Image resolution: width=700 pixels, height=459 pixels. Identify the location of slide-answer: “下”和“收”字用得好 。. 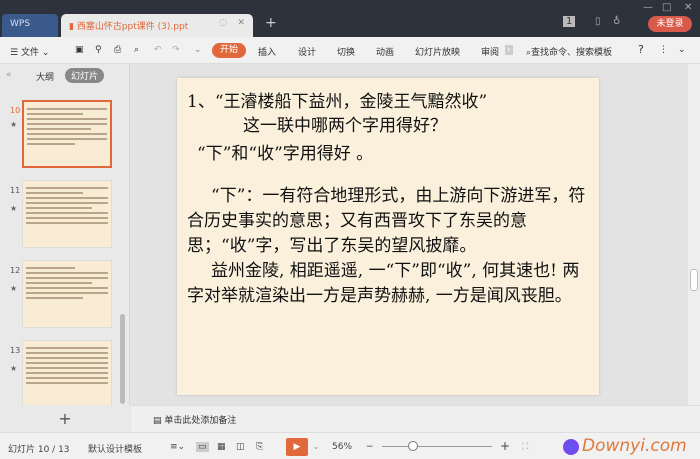
(285, 154).